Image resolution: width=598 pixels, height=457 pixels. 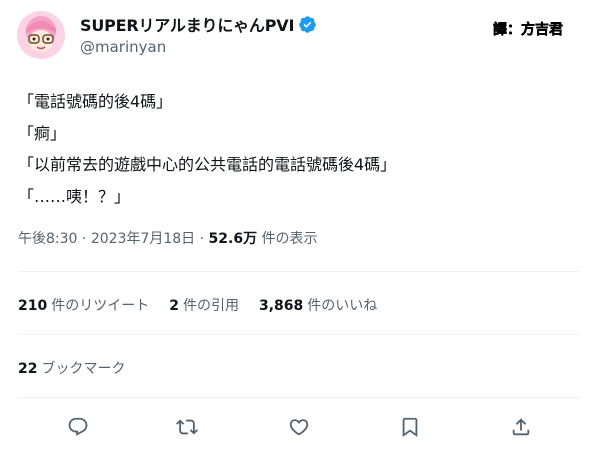 I want to click on quotes-stat: 2 件の引用, so click(x=204, y=305).